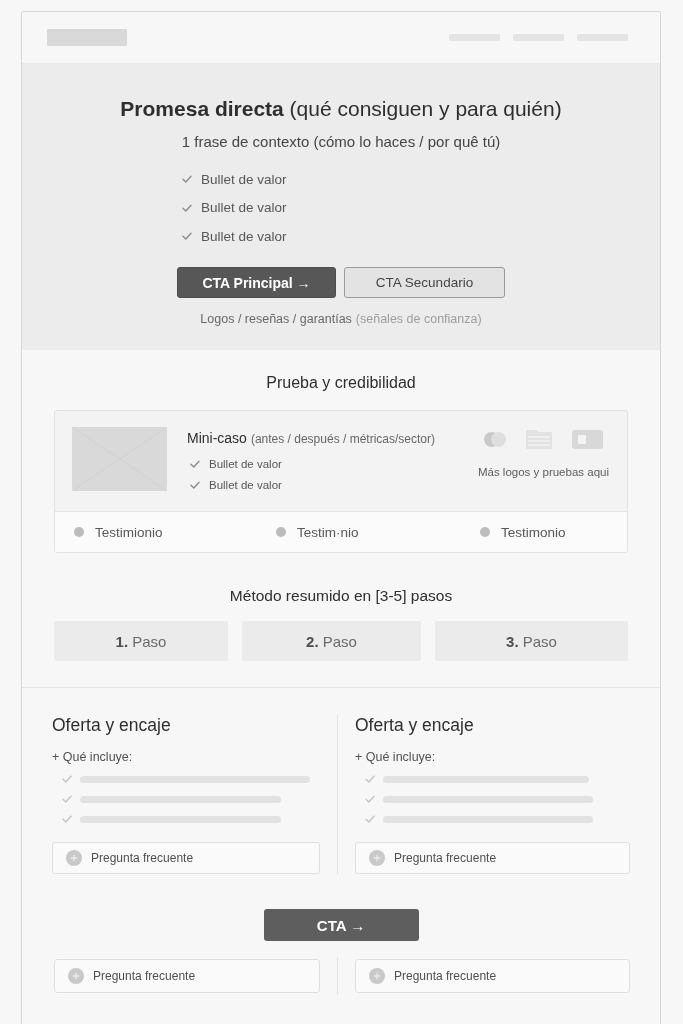 This screenshot has height=1024, width=683. Describe the element at coordinates (331, 641) in the screenshot. I see `step-box: 2. Paso` at that location.